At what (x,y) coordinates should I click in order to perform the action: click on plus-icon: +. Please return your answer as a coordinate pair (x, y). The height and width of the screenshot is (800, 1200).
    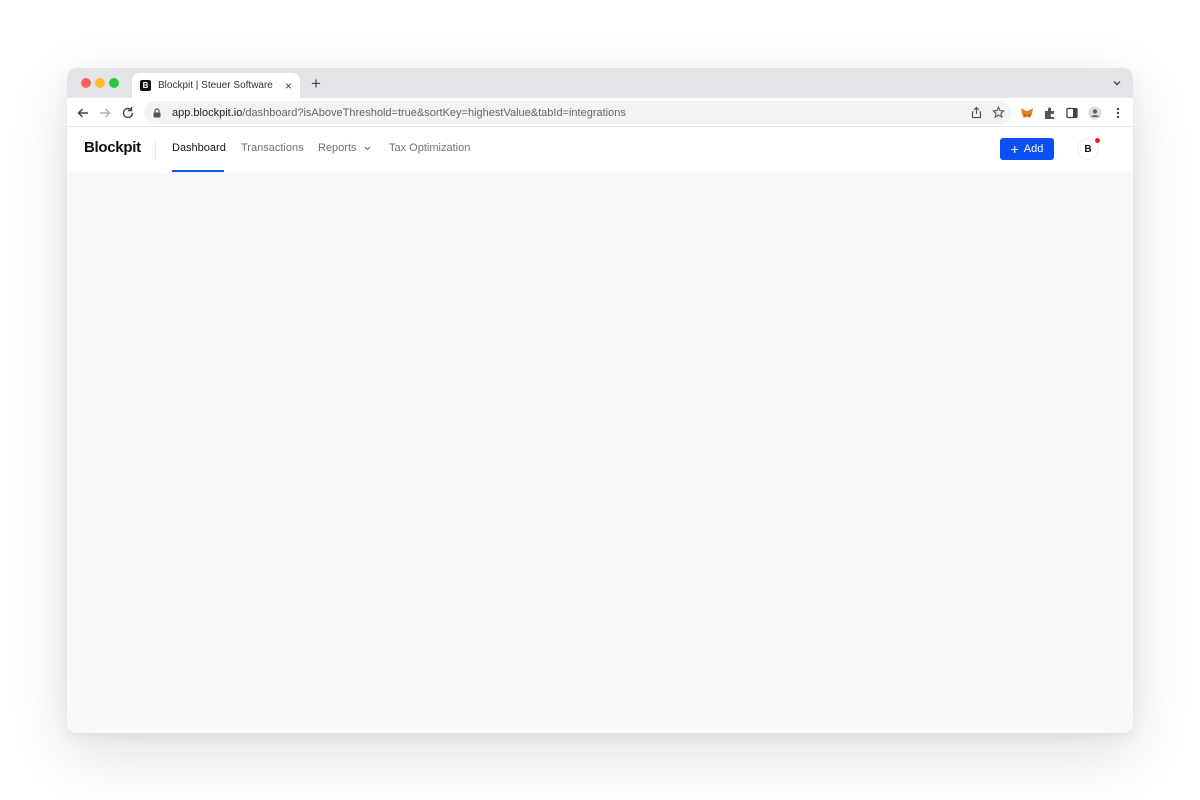
    Looking at the image, I should click on (1014, 149).